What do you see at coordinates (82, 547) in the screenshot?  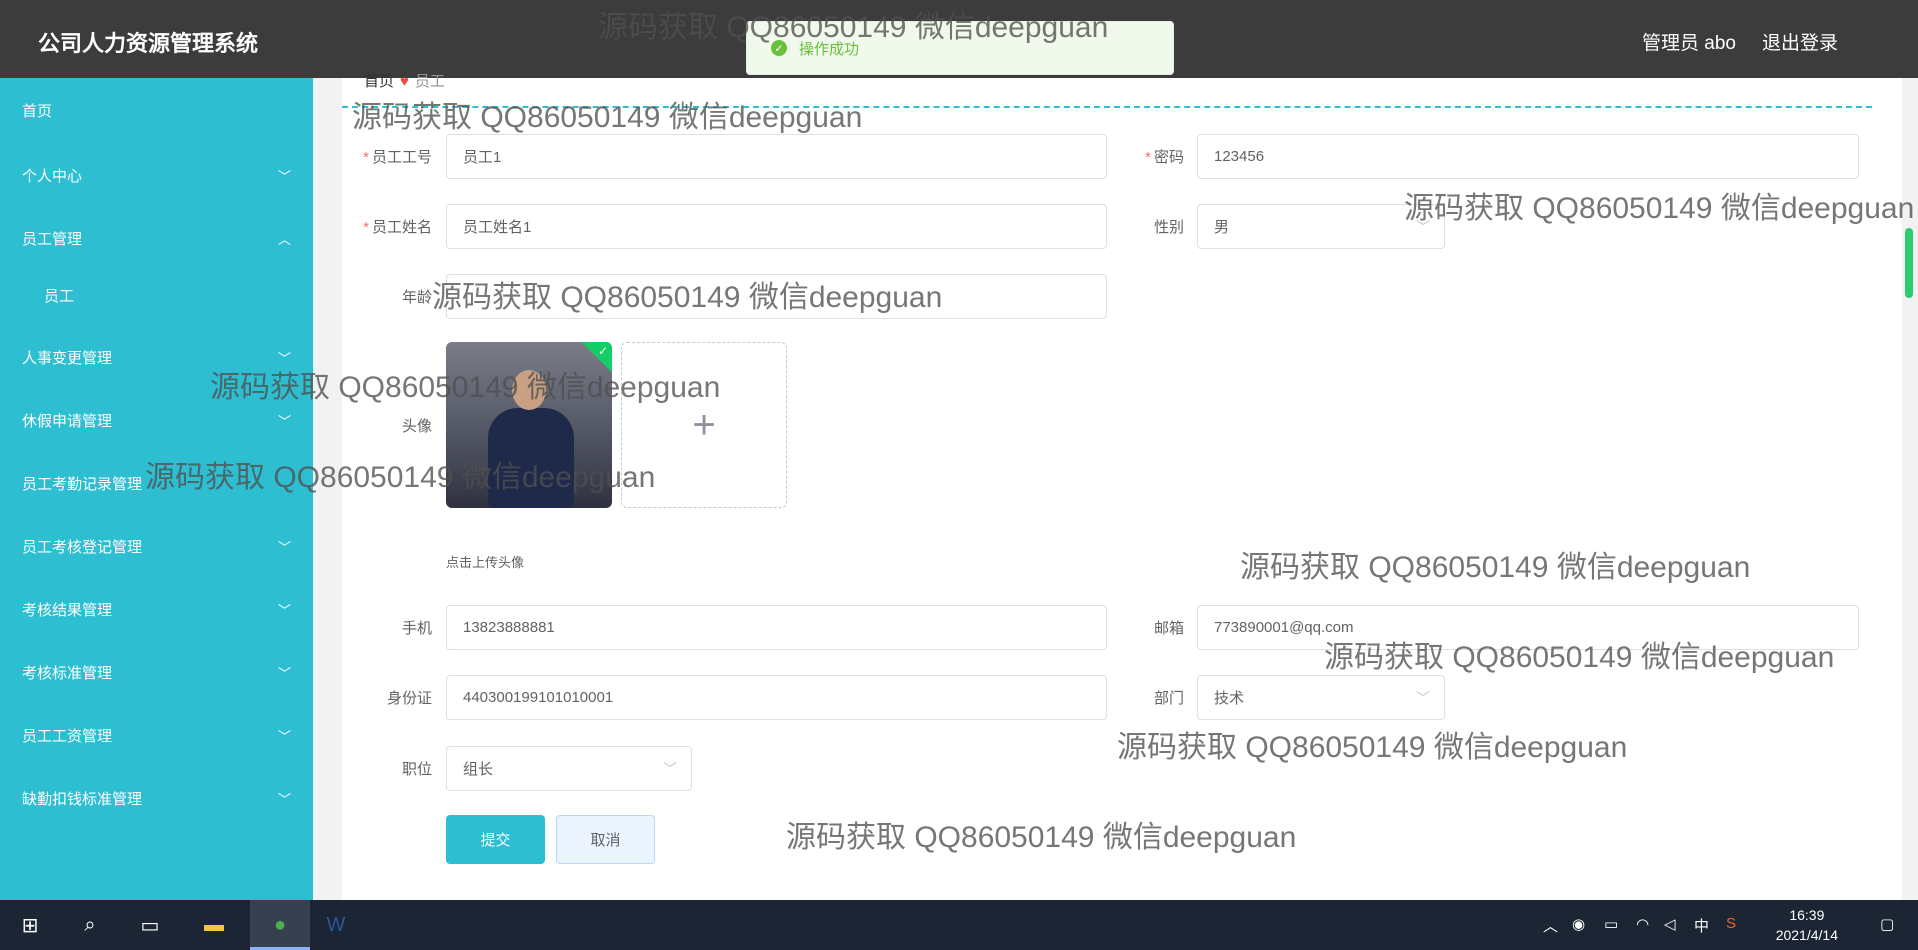 I see `sidebar-item-label: 员工考核登记管理` at bounding box center [82, 547].